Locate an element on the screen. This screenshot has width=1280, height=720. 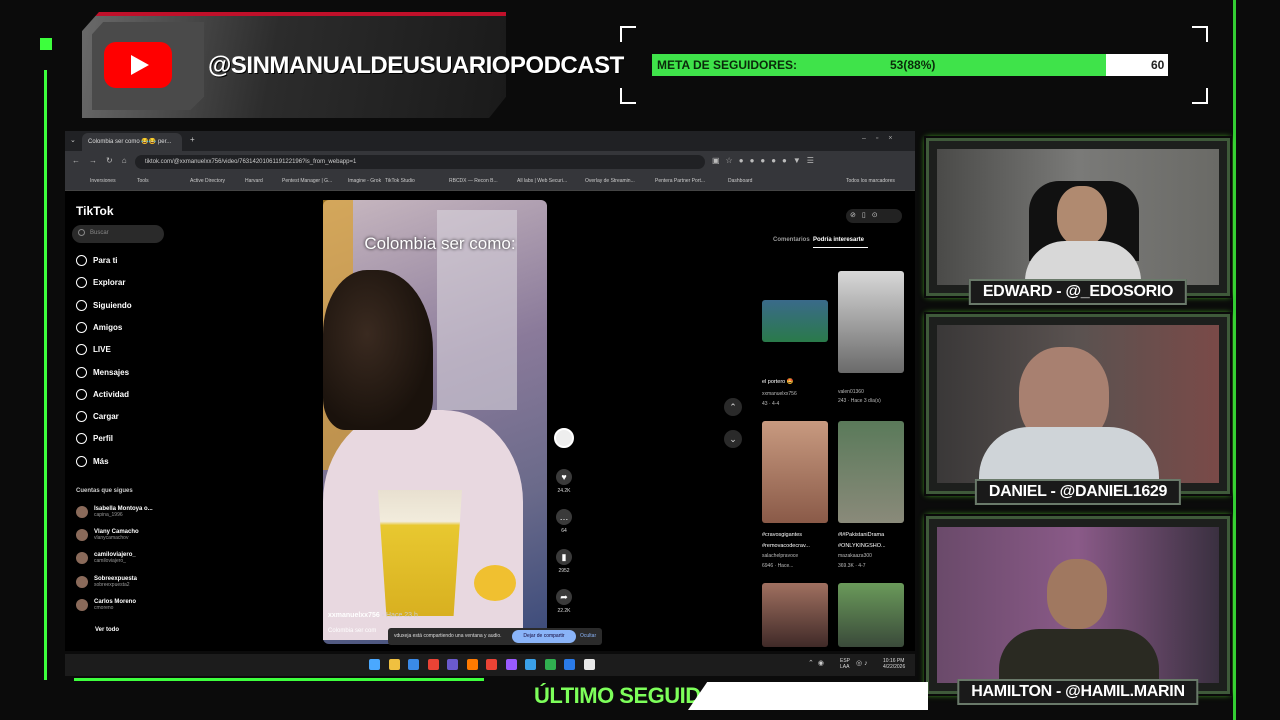
bookmark-button: ▮ 2952 is located at coordinates (564, 561).